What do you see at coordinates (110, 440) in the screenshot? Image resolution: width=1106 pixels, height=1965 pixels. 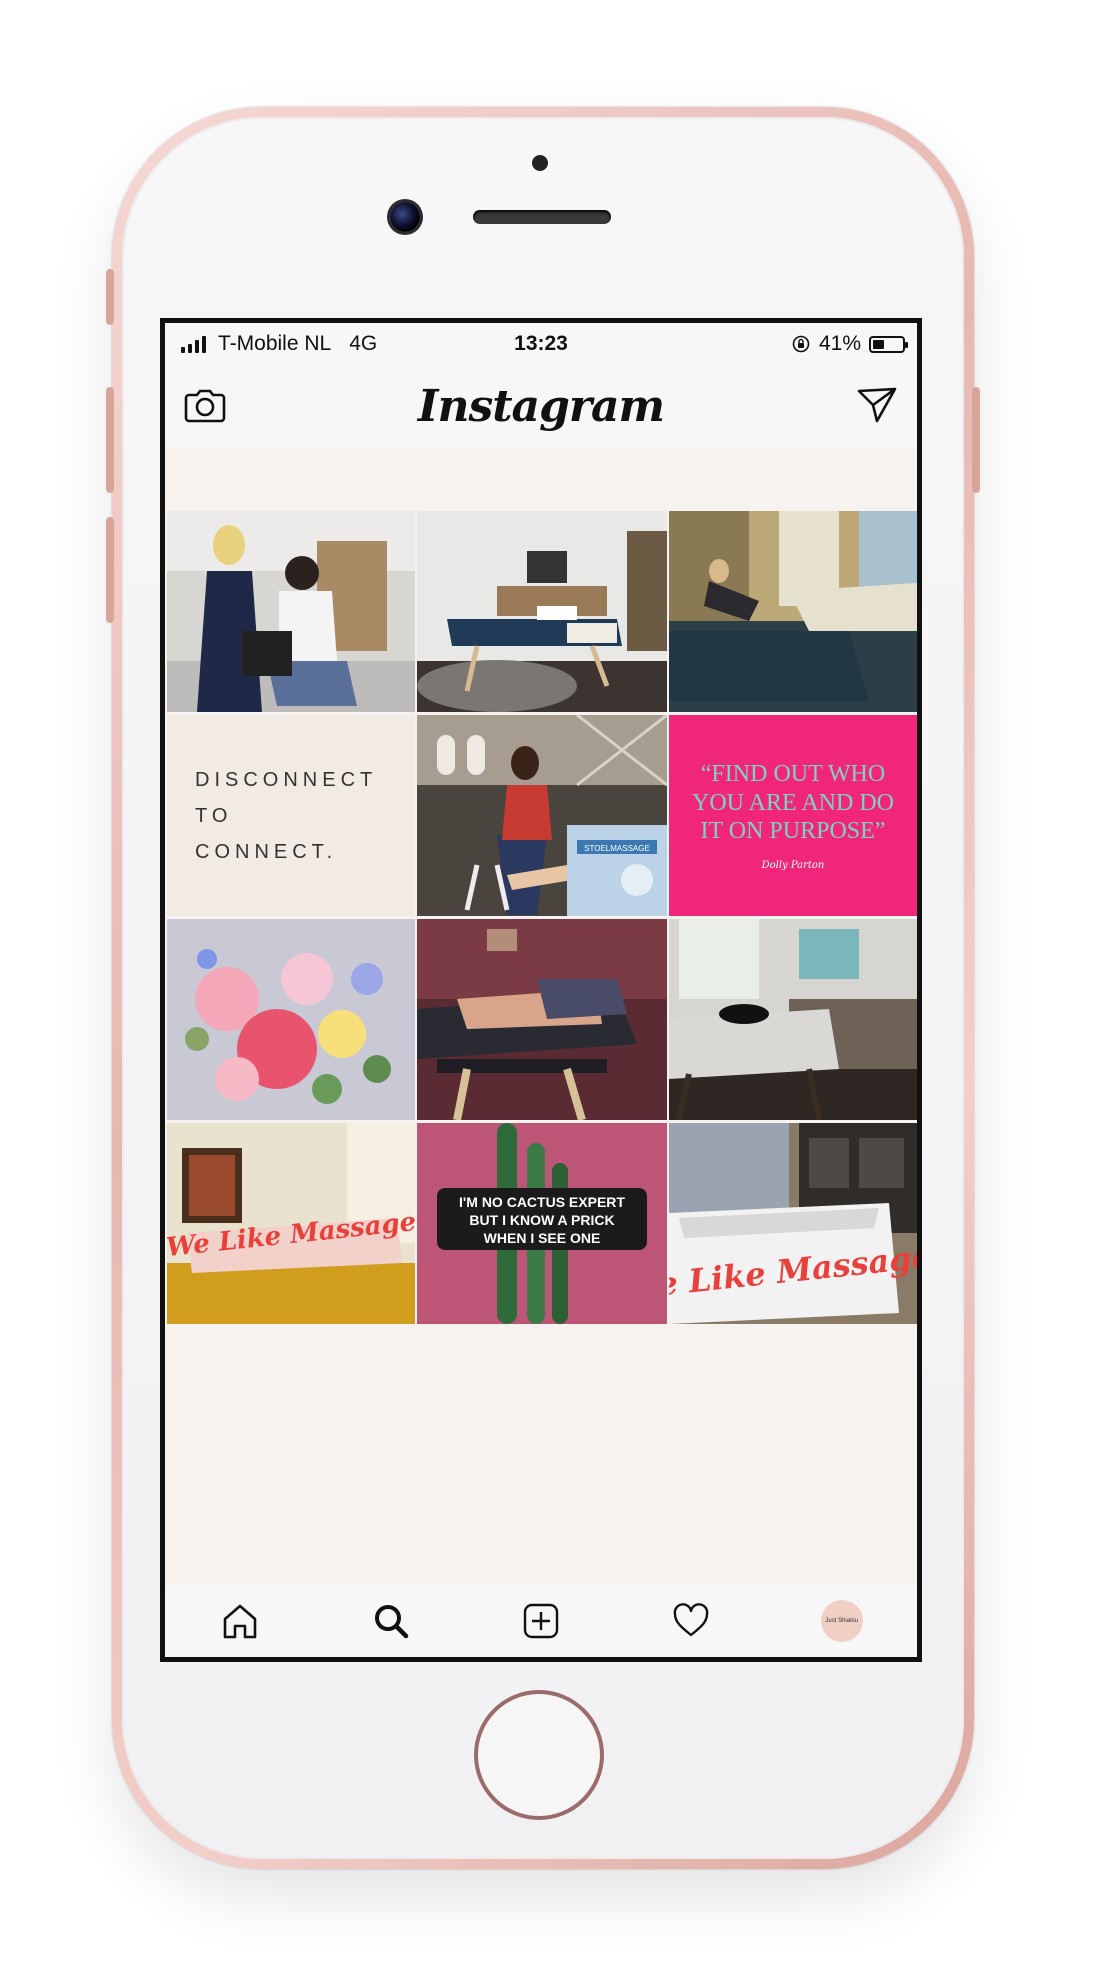 I see `volume-up-button` at bounding box center [110, 440].